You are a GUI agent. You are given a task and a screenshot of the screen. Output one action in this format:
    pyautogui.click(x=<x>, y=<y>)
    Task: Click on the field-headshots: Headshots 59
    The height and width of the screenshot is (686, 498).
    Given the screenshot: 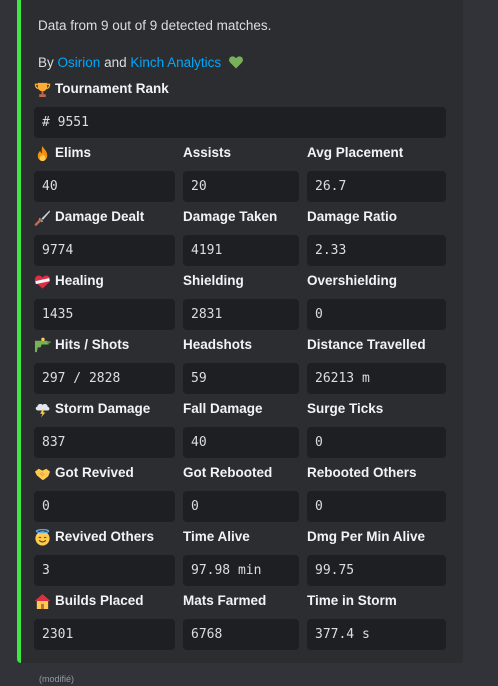 What is the action you would take?
    pyautogui.click(x=241, y=365)
    